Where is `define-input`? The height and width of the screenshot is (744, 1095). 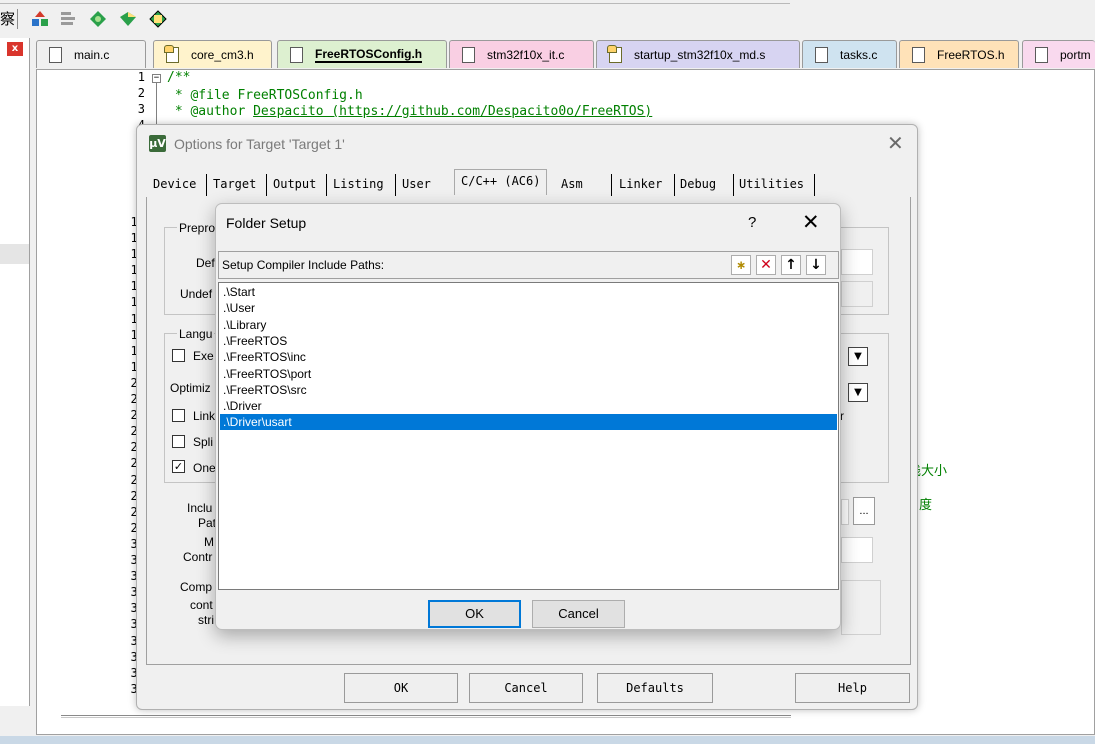 define-input is located at coordinates (857, 262).